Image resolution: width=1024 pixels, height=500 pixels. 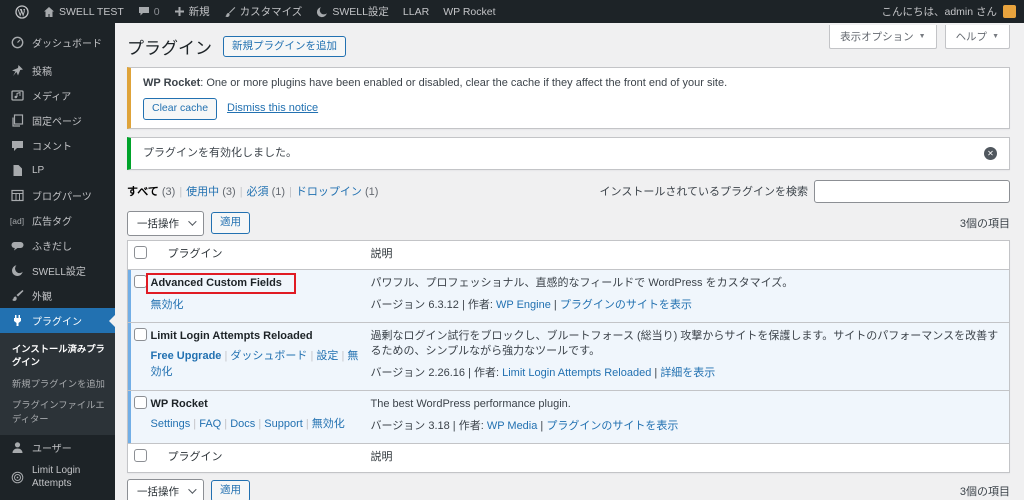 I want to click on customize-menu: カスタマイズ, so click(x=263, y=11).